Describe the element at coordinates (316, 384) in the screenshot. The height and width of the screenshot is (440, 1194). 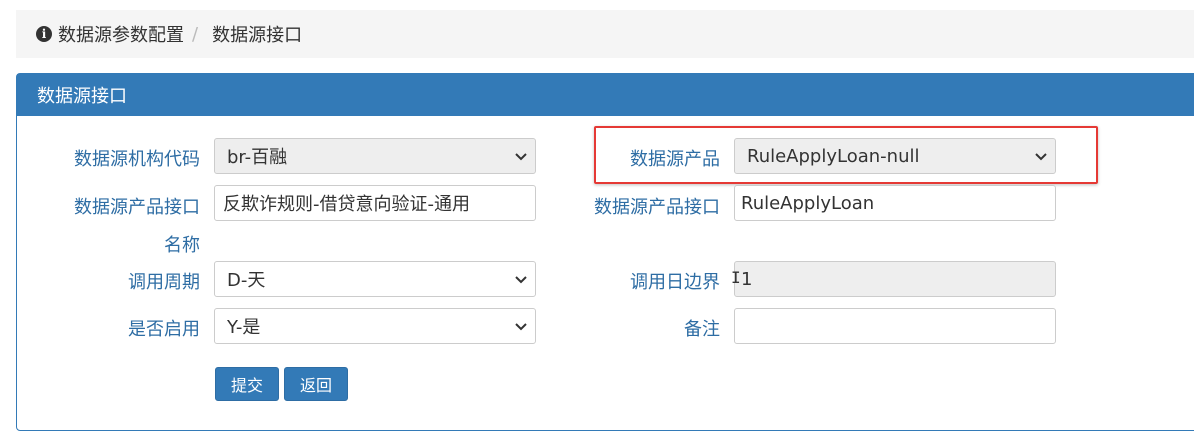
I see `back-button: 返回` at that location.